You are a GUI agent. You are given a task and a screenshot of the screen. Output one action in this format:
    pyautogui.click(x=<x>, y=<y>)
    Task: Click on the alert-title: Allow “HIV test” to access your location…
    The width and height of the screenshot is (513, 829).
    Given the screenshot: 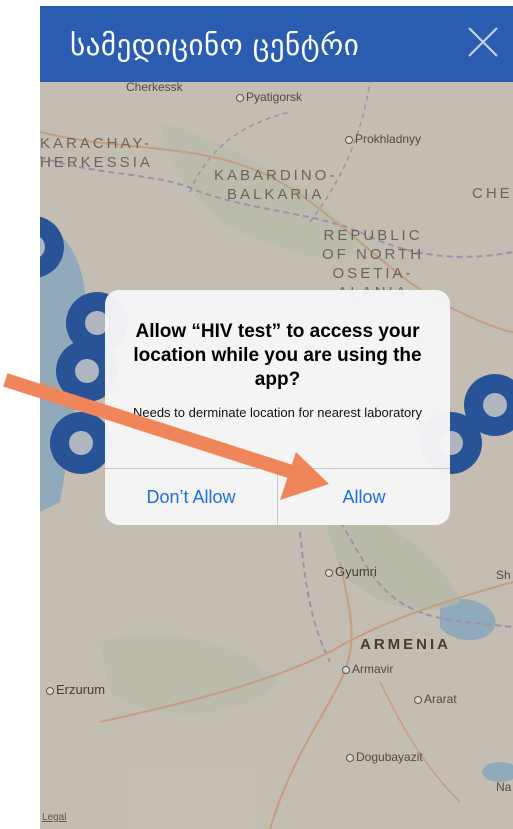 What is the action you would take?
    pyautogui.click(x=277, y=355)
    